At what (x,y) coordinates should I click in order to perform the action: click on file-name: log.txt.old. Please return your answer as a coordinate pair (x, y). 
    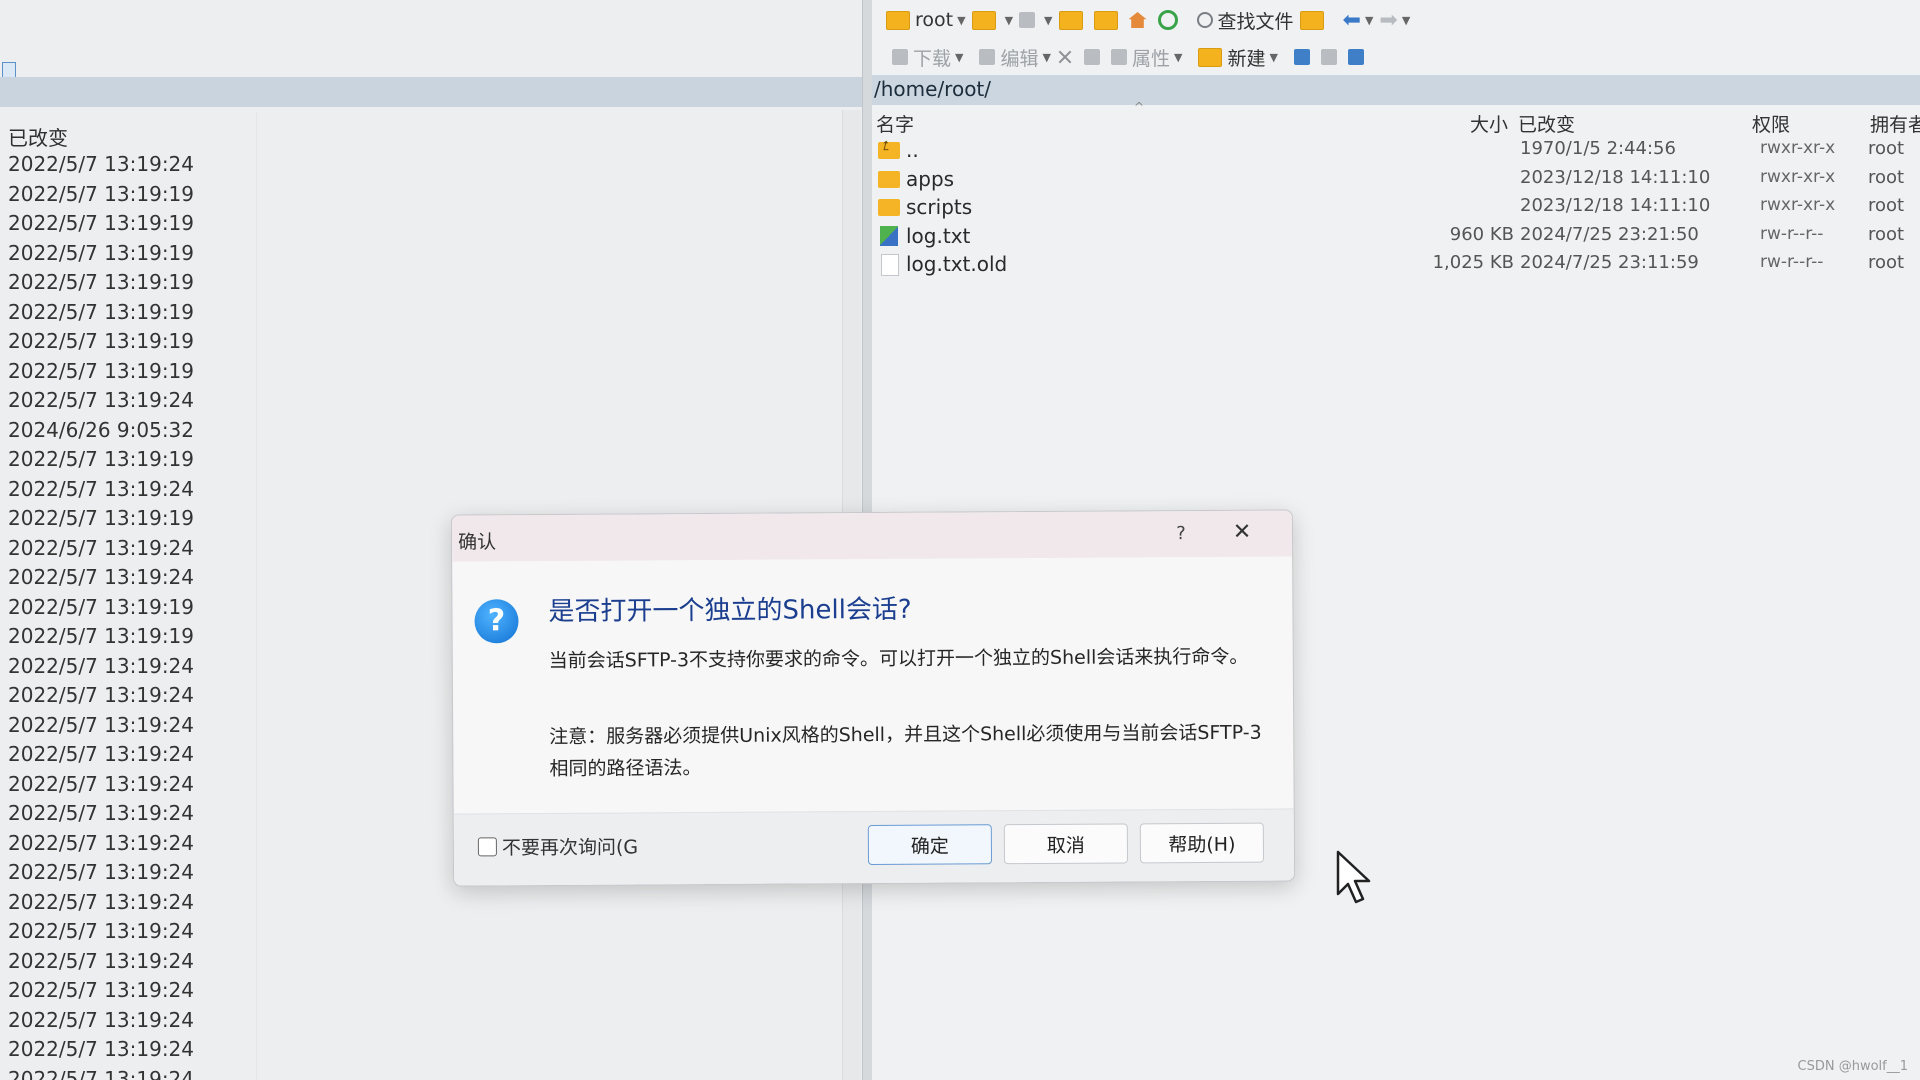
    Looking at the image, I should click on (957, 264).